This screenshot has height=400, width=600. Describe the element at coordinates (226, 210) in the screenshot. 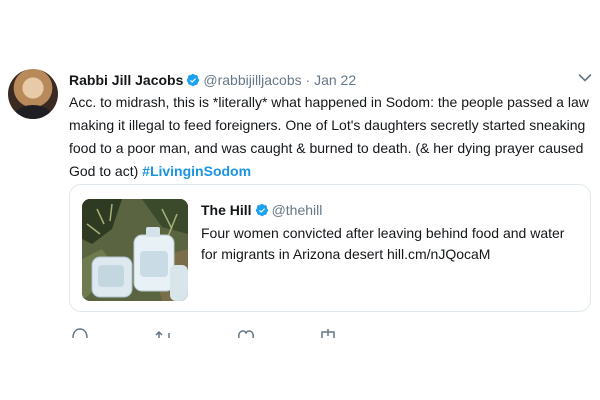

I see `quoted-author-name: The Hill` at that location.